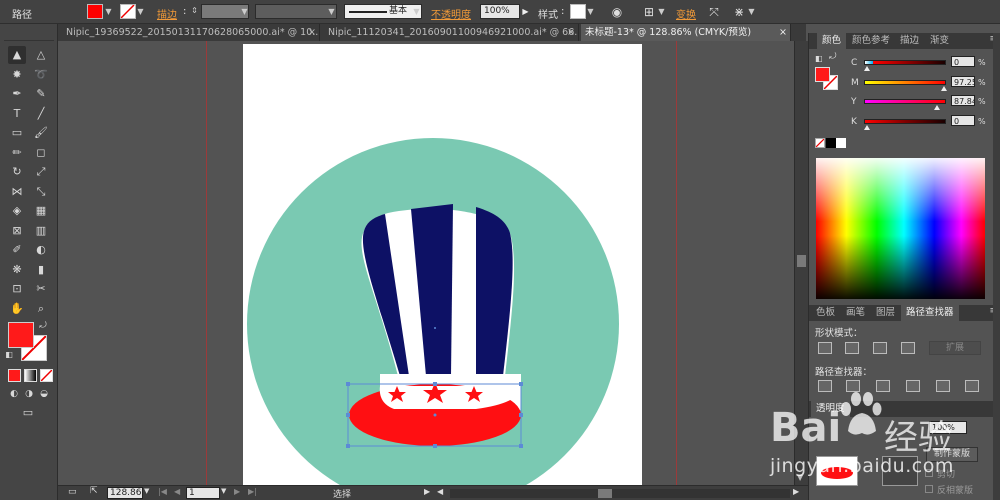 Image resolution: width=1000 pixels, height=500 pixels. Describe the element at coordinates (841, 143) in the screenshot. I see `white-swatch` at that location.